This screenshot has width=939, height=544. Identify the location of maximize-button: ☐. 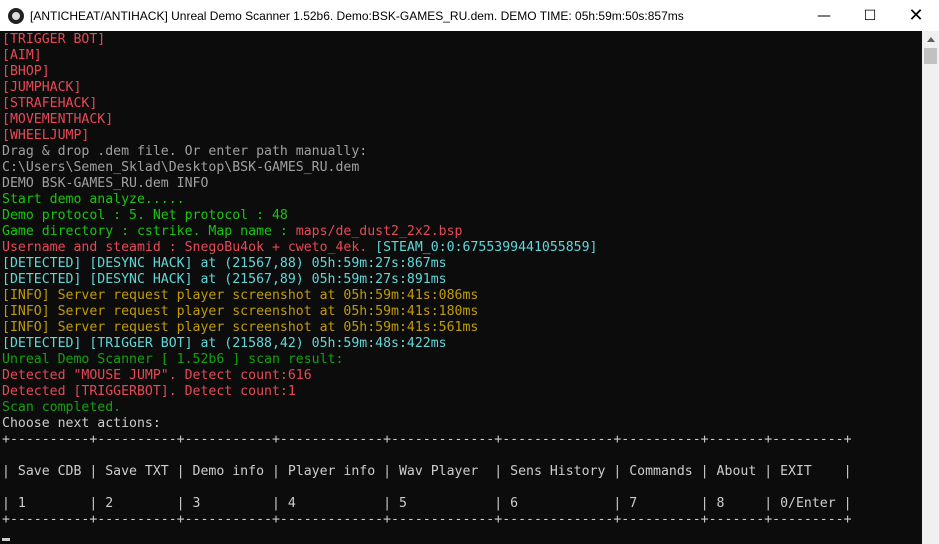
(870, 15).